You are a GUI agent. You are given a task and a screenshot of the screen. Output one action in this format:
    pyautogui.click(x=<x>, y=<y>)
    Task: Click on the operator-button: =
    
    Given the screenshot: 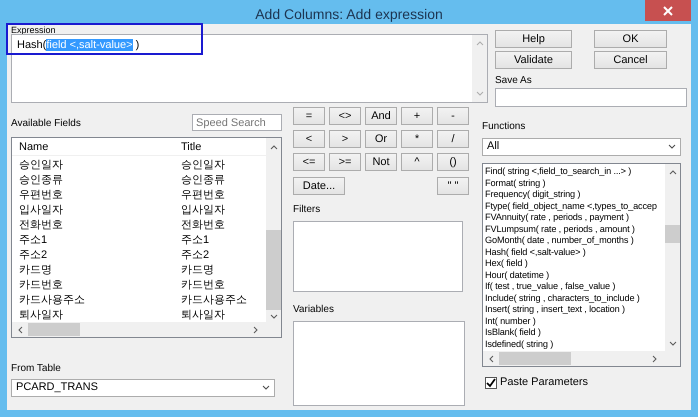 What is the action you would take?
    pyautogui.click(x=309, y=116)
    